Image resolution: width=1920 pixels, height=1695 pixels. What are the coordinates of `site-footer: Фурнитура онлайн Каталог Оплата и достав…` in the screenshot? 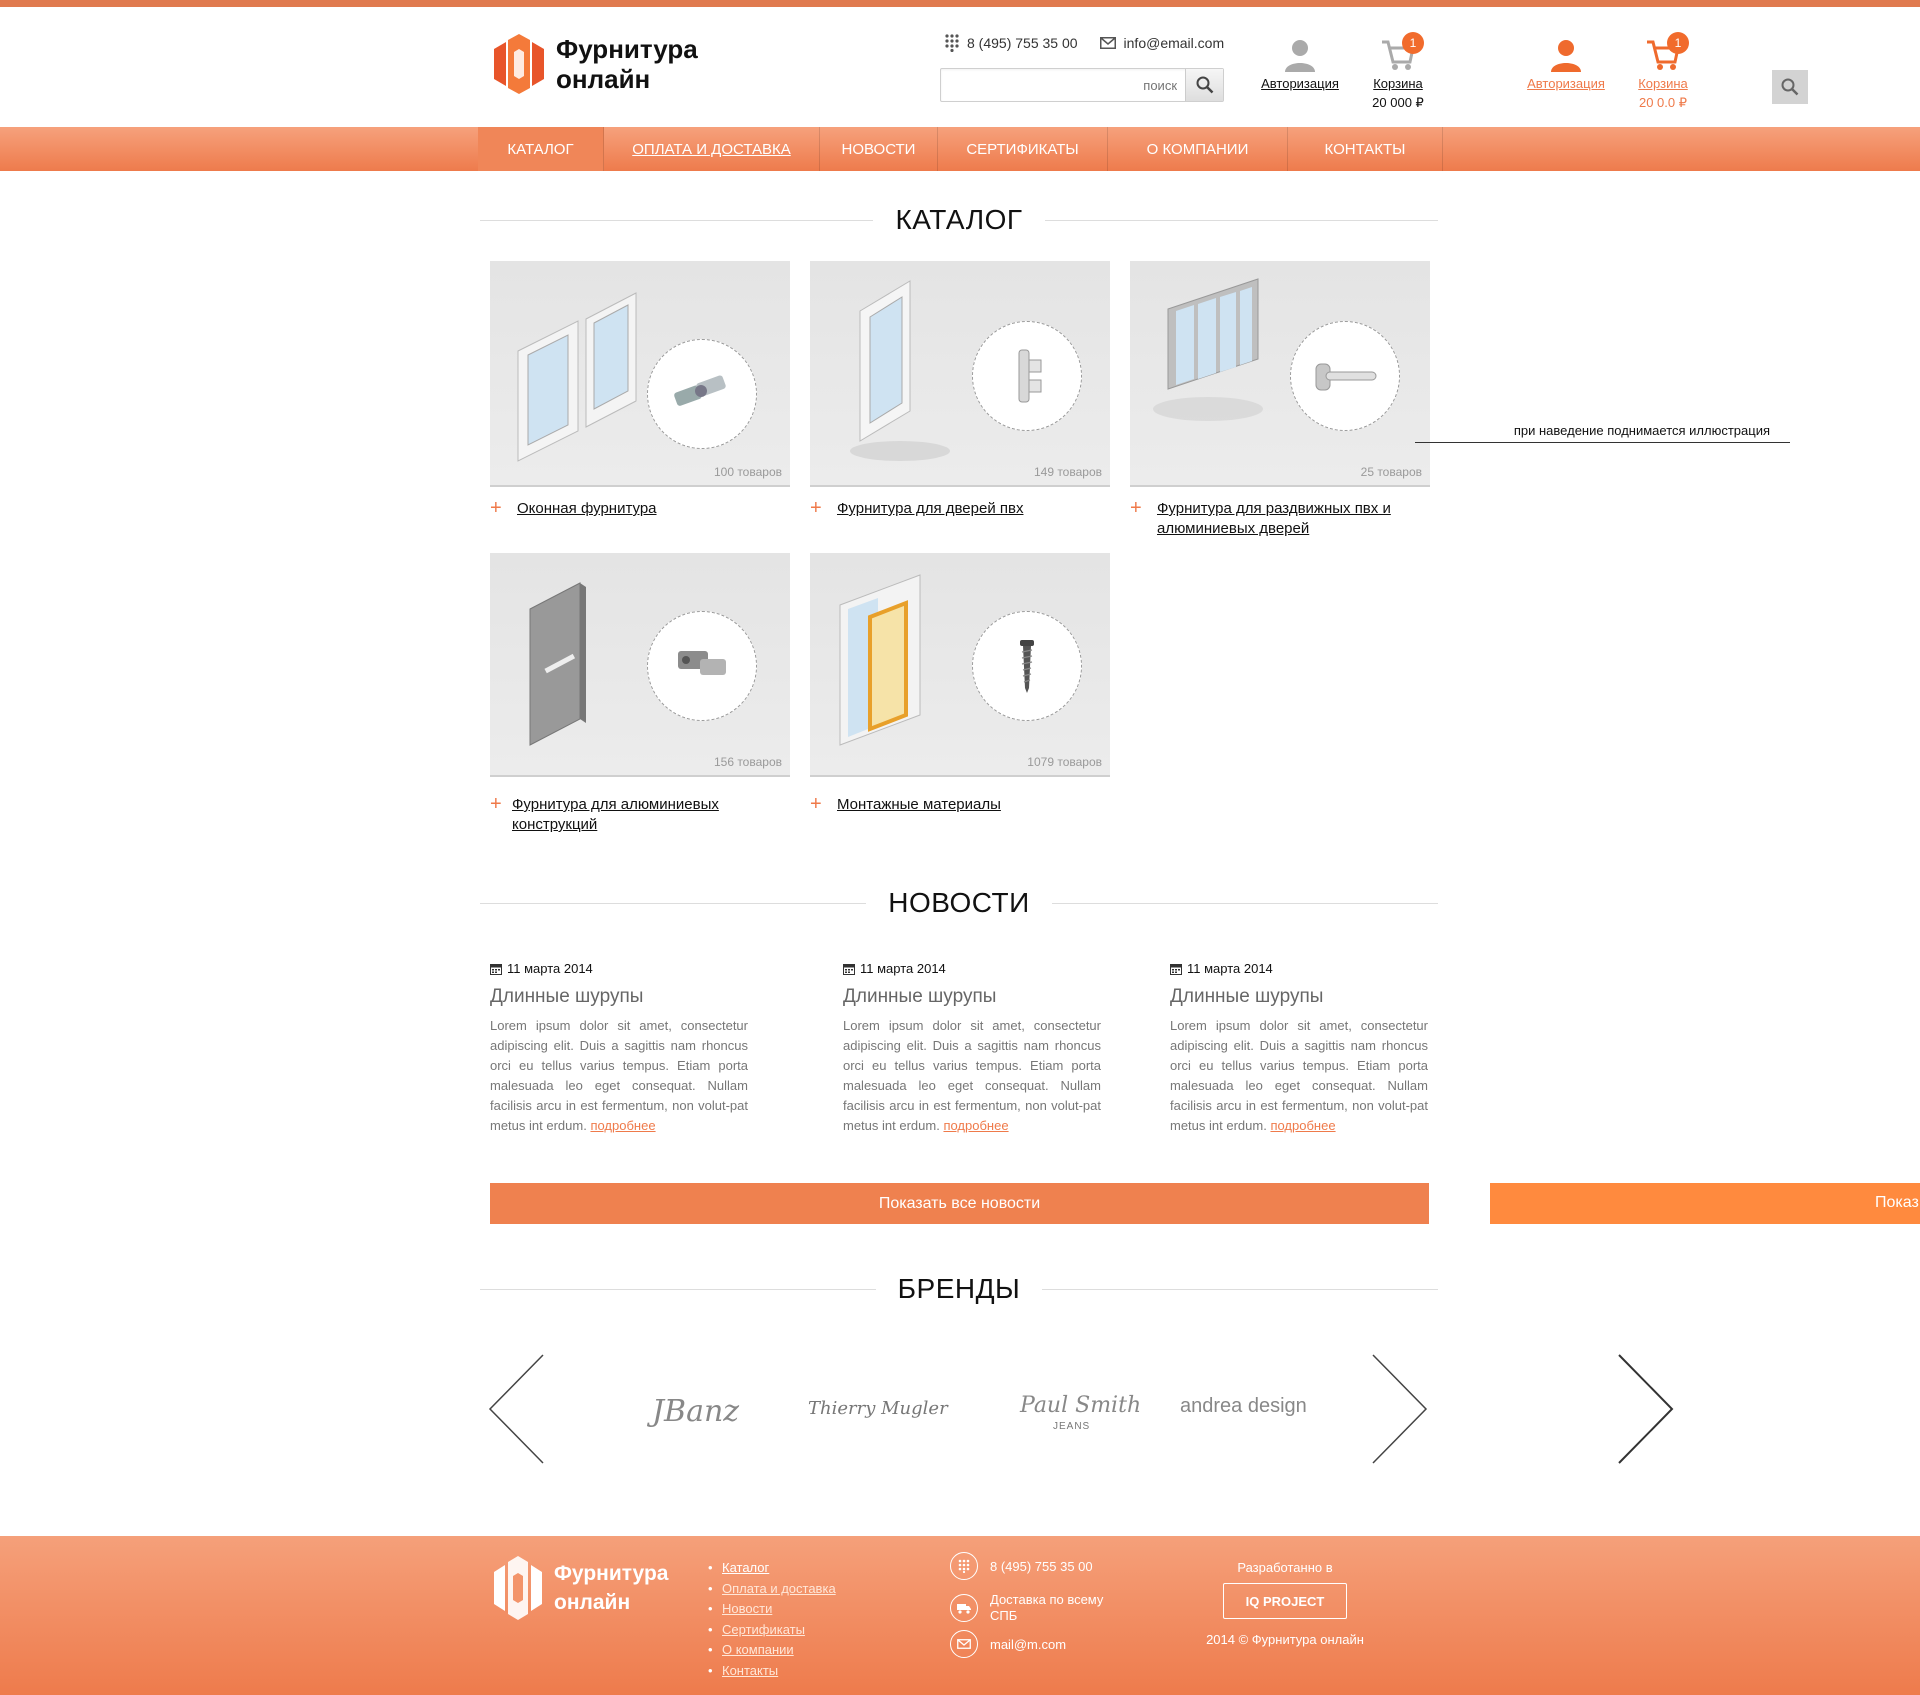 It's located at (960, 1615).